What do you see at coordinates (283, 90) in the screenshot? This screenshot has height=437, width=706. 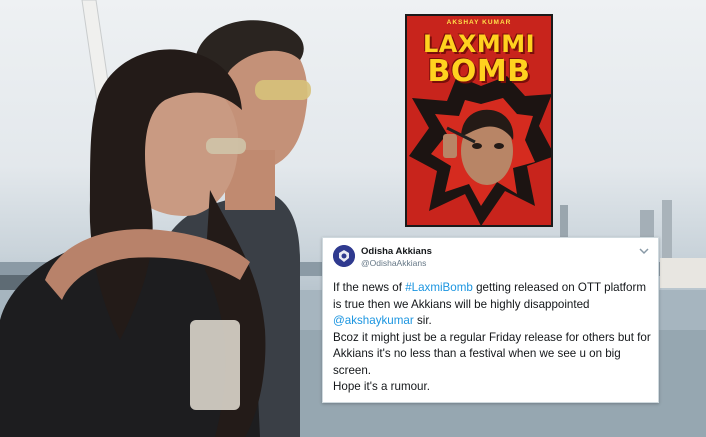 I see `man-sunglasses` at bounding box center [283, 90].